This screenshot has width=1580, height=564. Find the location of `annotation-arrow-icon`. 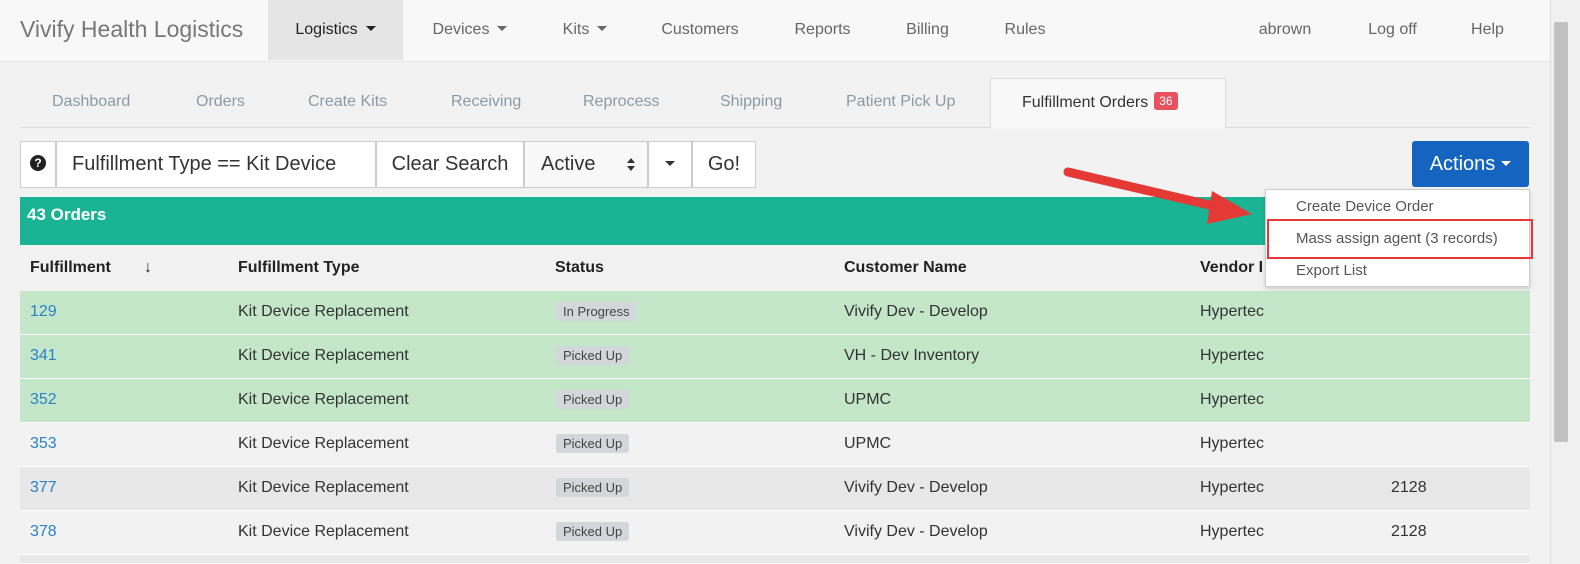

annotation-arrow-icon is located at coordinates (1157, 195).